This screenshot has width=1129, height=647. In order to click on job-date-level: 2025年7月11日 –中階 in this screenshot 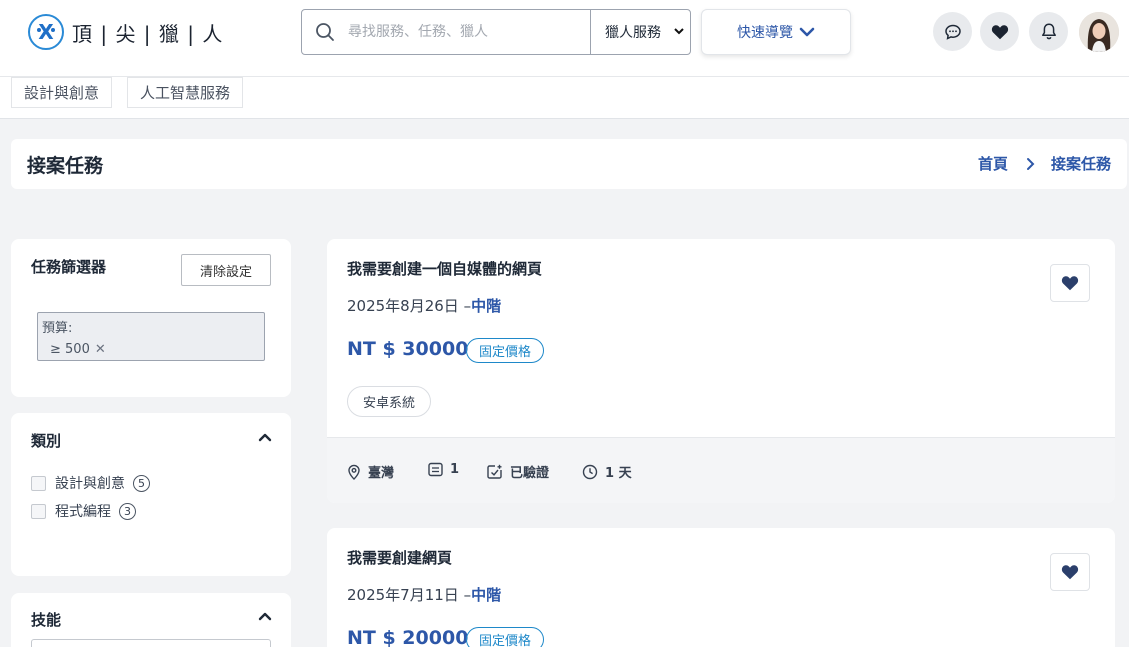, I will do `click(424, 595)`.